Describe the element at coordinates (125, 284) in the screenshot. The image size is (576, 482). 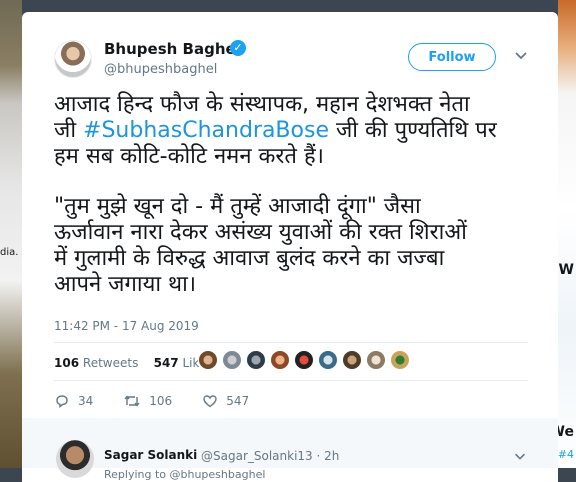
I see `tweet-para2-line-4: आपने जगाया था।` at that location.